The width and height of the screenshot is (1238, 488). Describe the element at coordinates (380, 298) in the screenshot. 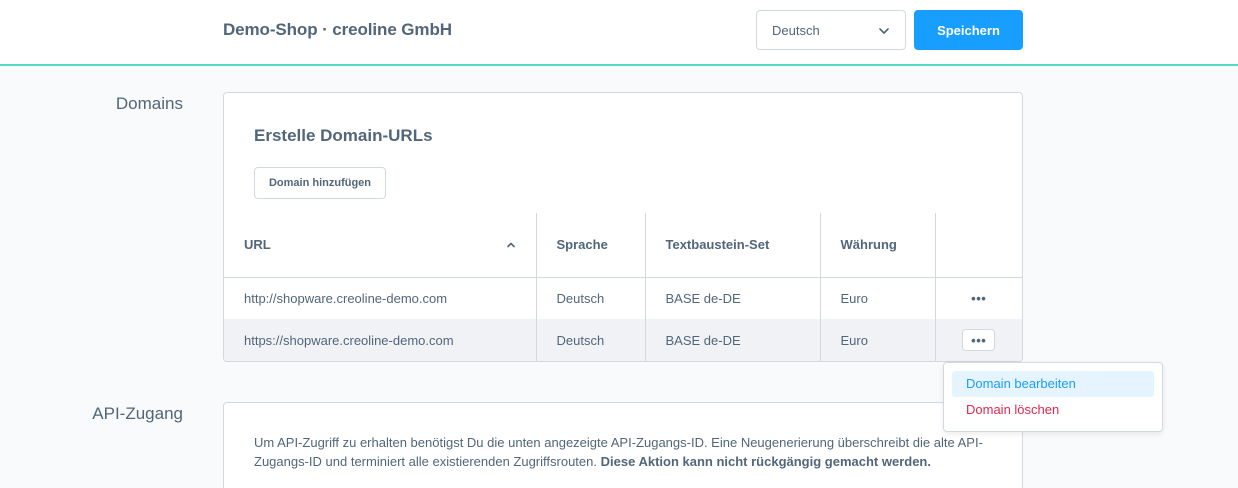

I see `cell-url: http://shopware.creoline-demo.com` at that location.